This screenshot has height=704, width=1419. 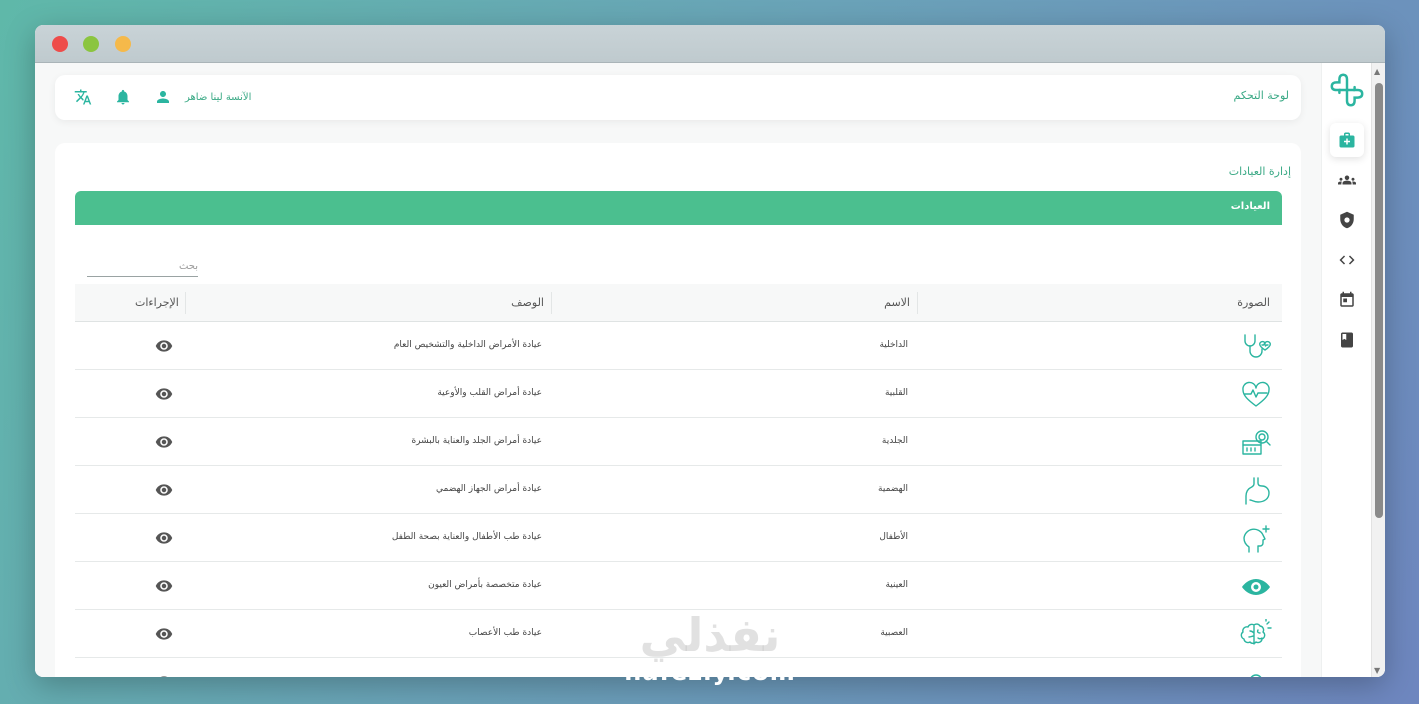 I want to click on clinic-name: الجلدية, so click(x=894, y=441).